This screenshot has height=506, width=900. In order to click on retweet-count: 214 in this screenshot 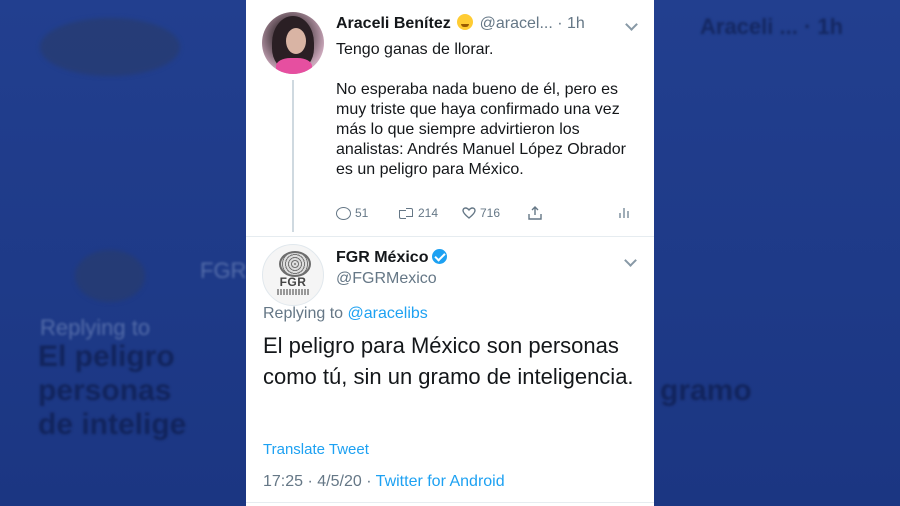, I will do `click(428, 213)`.